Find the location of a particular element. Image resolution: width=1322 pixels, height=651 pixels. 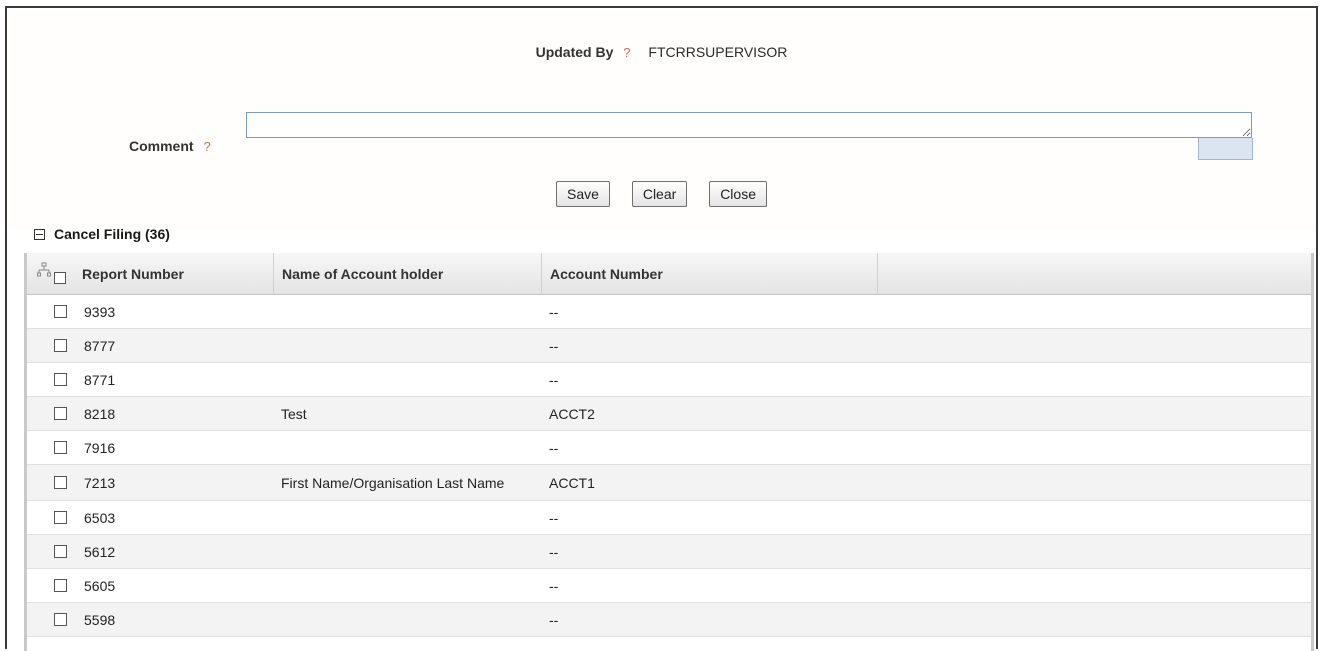

report-number-cell: 5605 is located at coordinates (179, 586).